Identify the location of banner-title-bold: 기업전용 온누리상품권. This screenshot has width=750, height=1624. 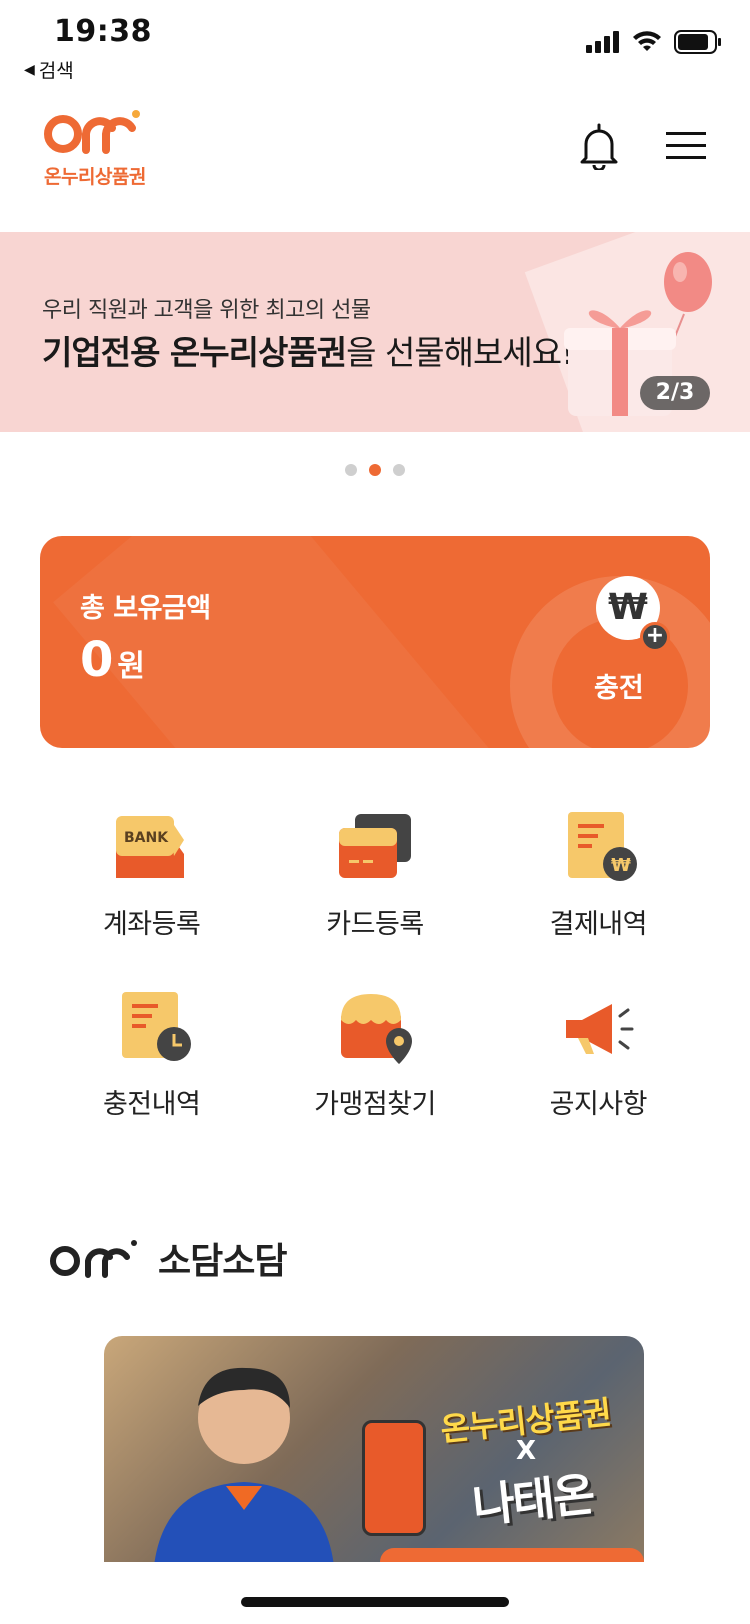
(194, 352).